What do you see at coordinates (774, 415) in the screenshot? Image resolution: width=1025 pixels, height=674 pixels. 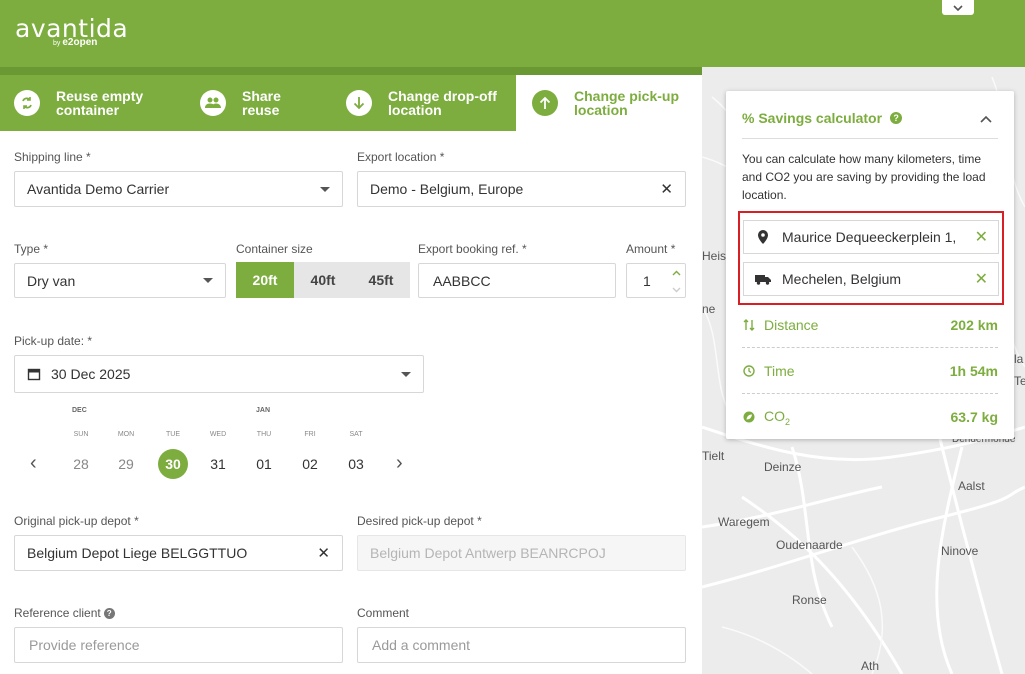 I see `co2-label: CO` at bounding box center [774, 415].